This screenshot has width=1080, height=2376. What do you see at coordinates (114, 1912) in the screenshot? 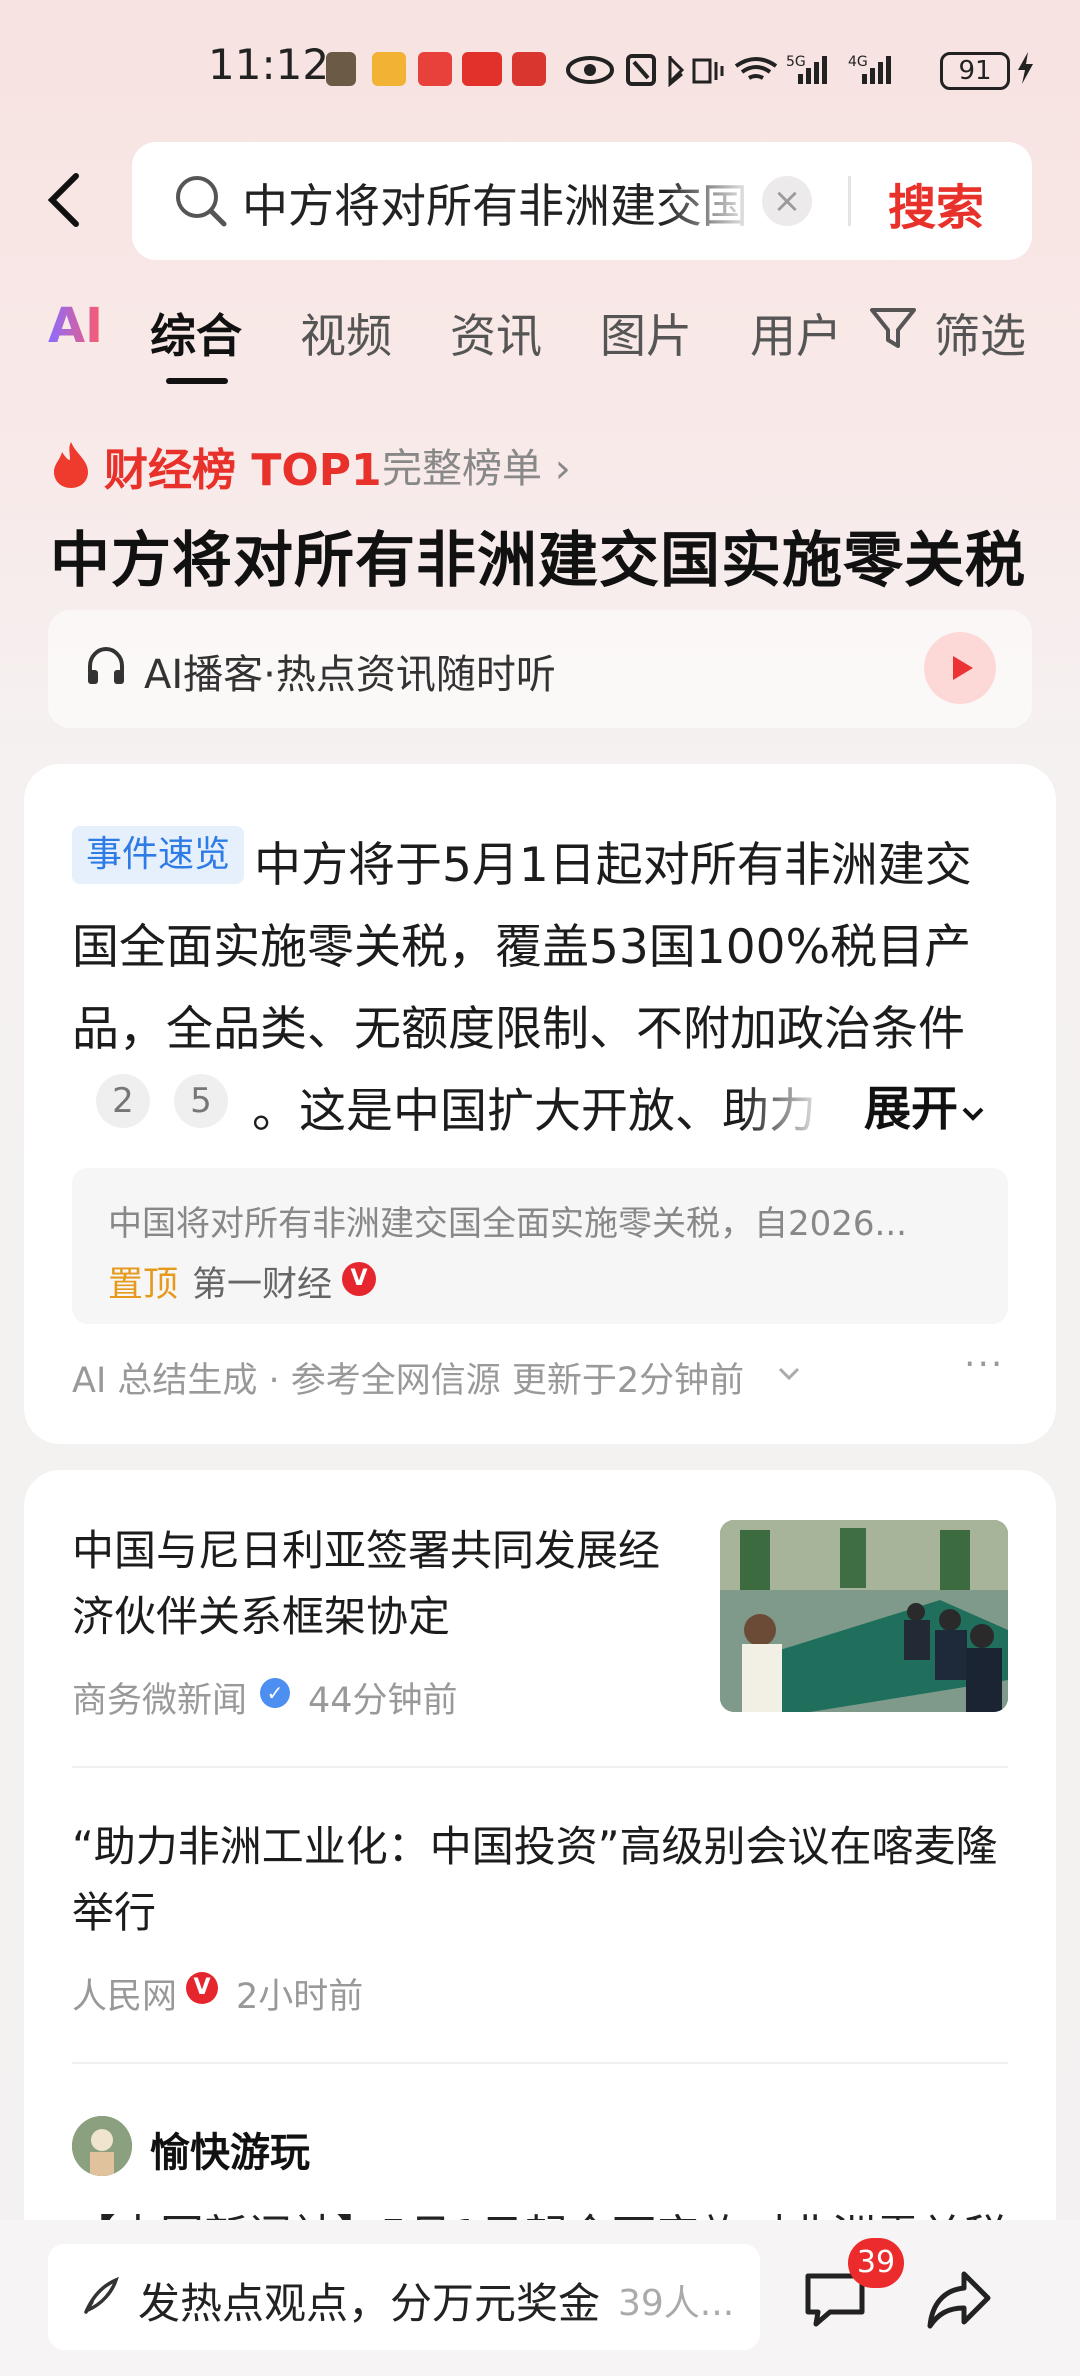
I see `news-title-line: 举行` at bounding box center [114, 1912].